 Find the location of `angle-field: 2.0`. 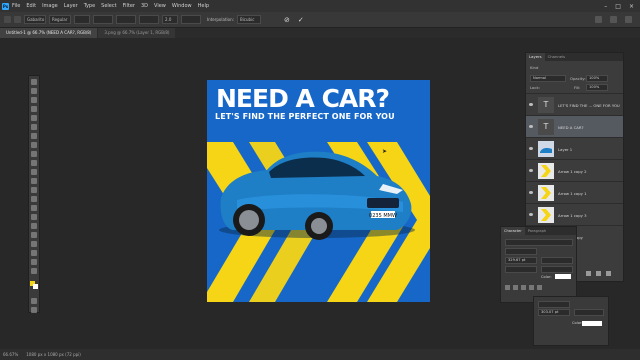

angle-field: 2.0 is located at coordinates (170, 19).